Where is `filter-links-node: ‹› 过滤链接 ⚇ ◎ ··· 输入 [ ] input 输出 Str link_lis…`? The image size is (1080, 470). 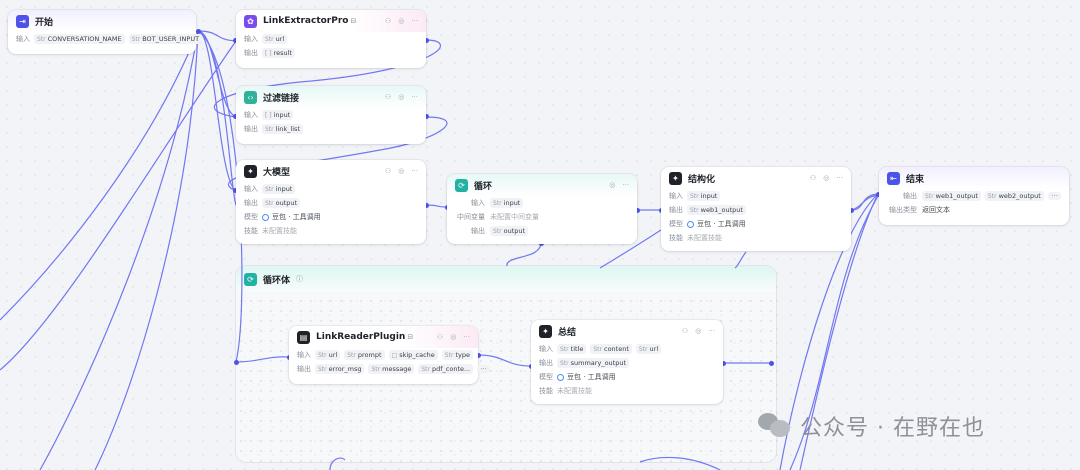
filter-links-node: ‹› 过滤链接 ⚇ ◎ ··· 输入 [ ] input 输出 Str link_lis… is located at coordinates (331, 115).